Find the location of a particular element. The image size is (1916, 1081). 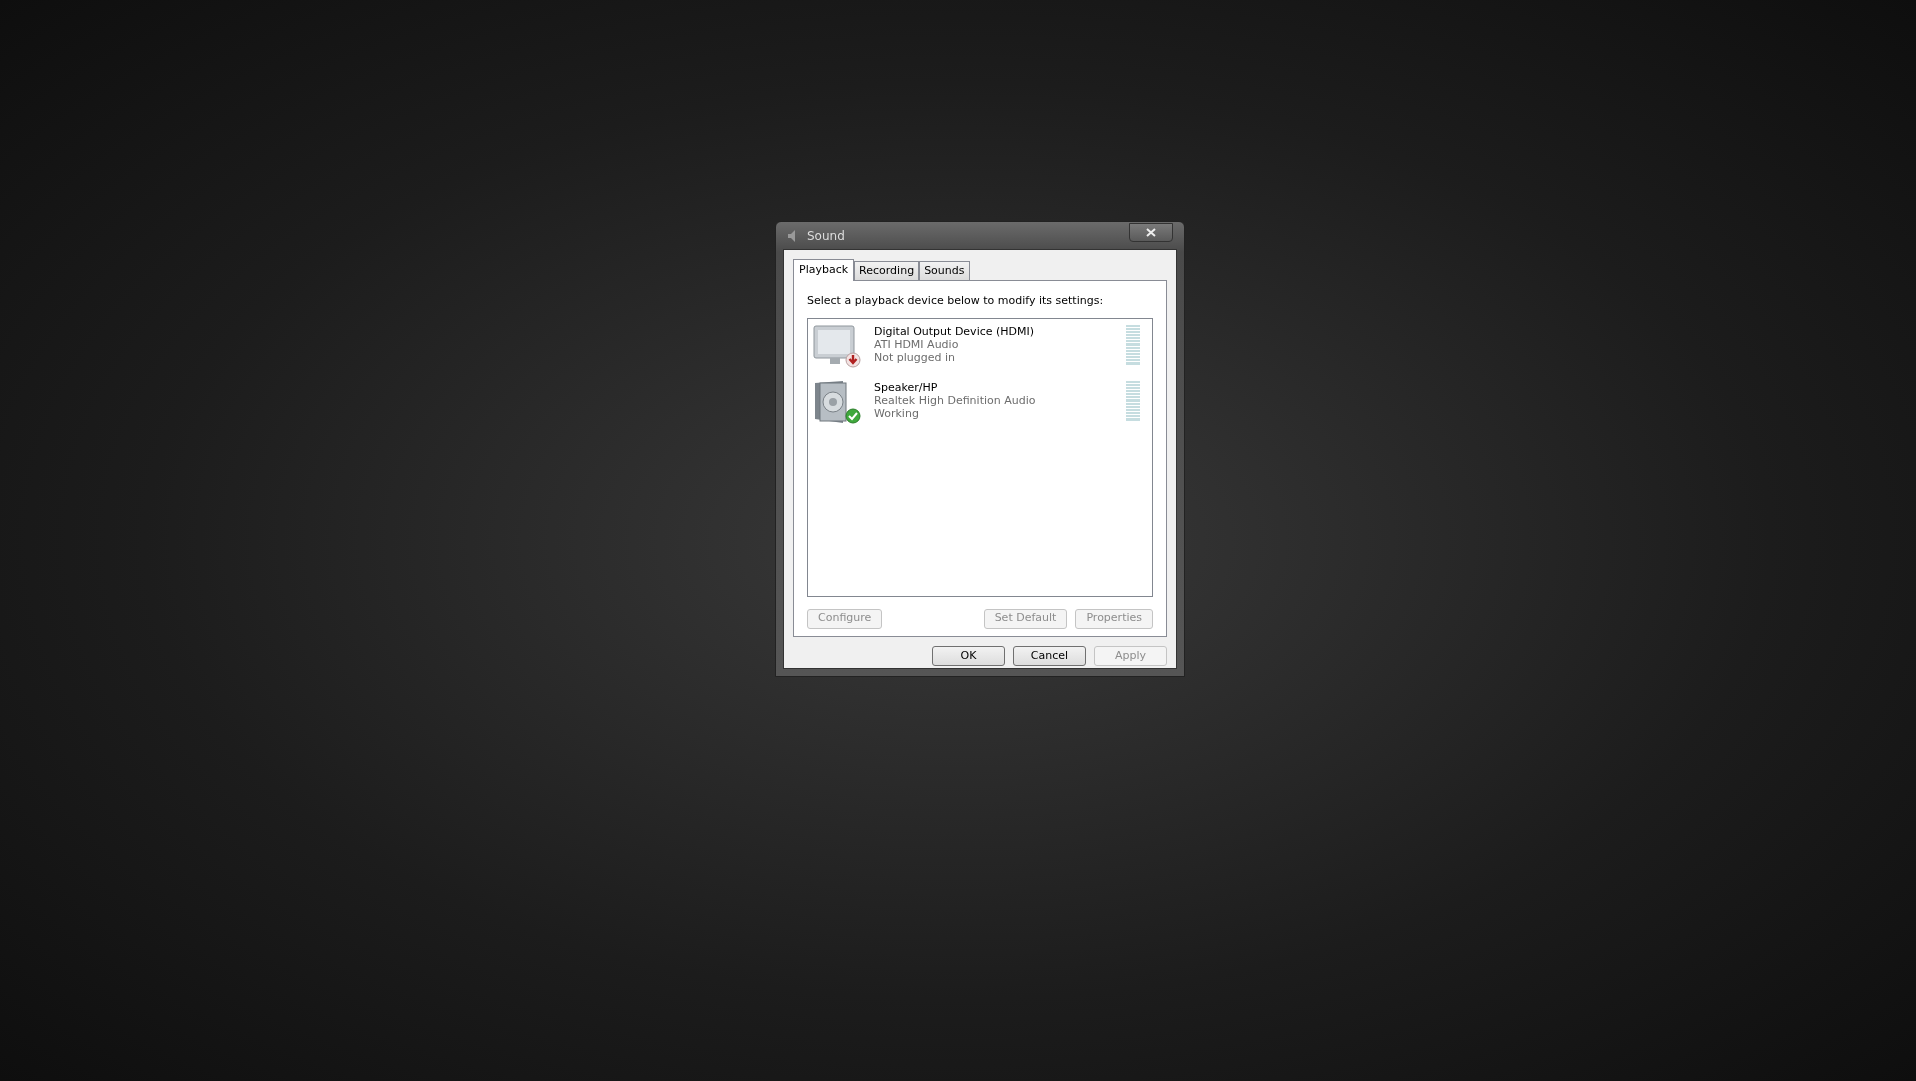

close-icon is located at coordinates (1151, 232).